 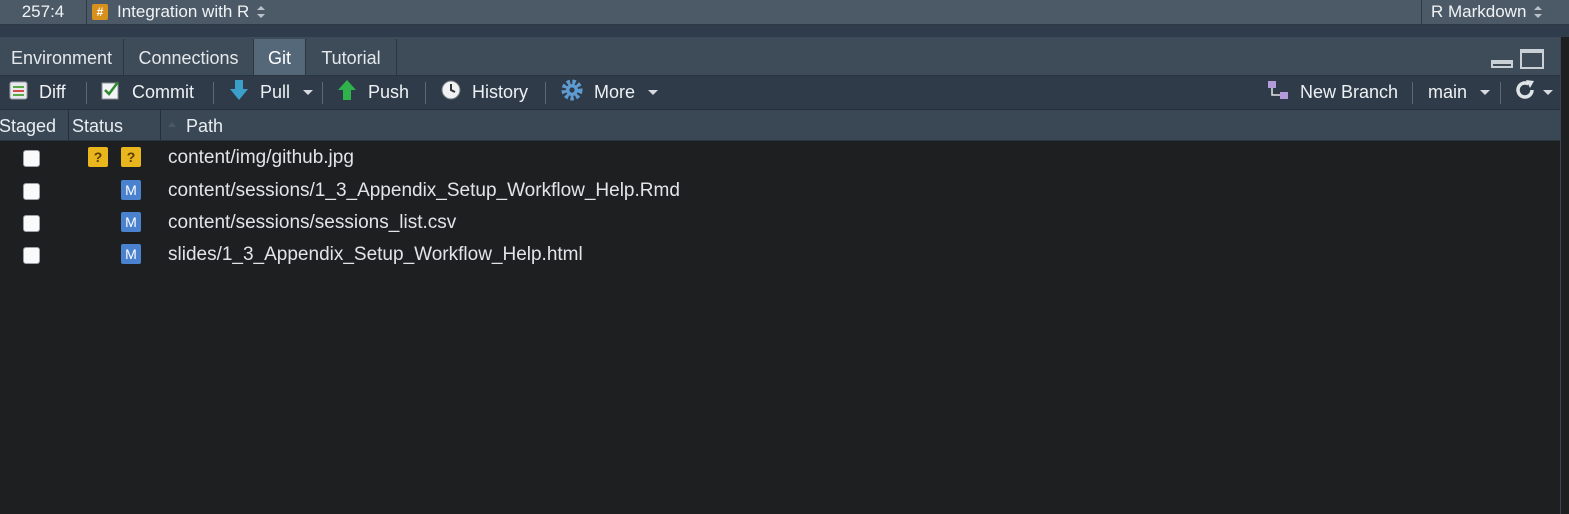 What do you see at coordinates (172, 124) in the screenshot?
I see `sort-indicator-icon` at bounding box center [172, 124].